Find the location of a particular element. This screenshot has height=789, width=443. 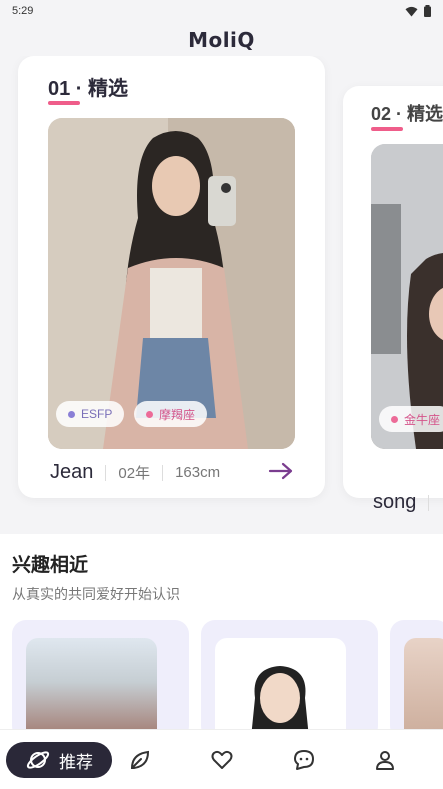

status-icons is located at coordinates (418, 11).